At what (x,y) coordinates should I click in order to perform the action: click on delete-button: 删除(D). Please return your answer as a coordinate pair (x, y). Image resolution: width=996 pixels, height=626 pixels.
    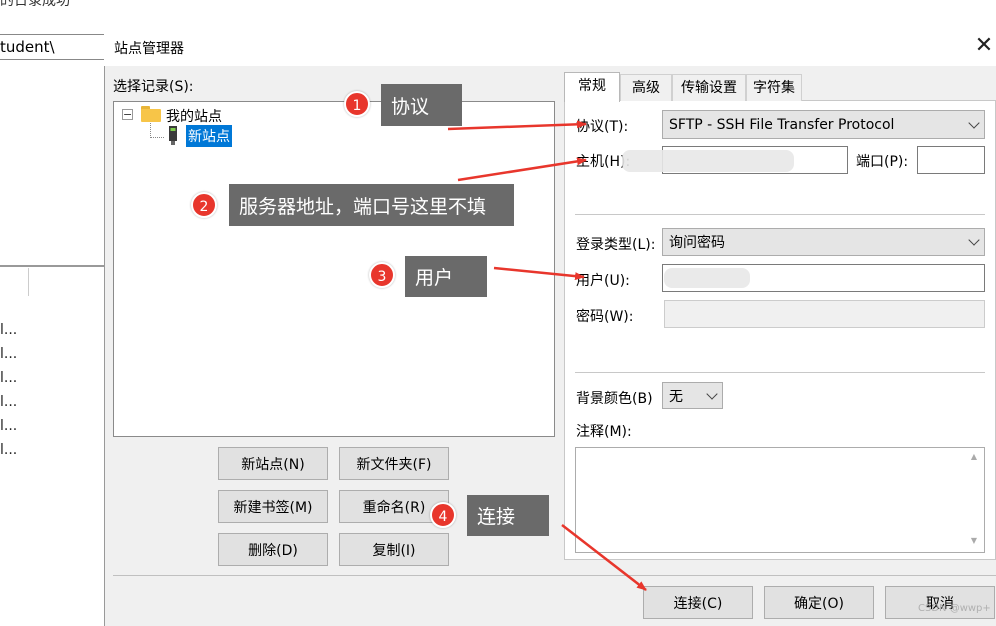
    Looking at the image, I should click on (273, 549).